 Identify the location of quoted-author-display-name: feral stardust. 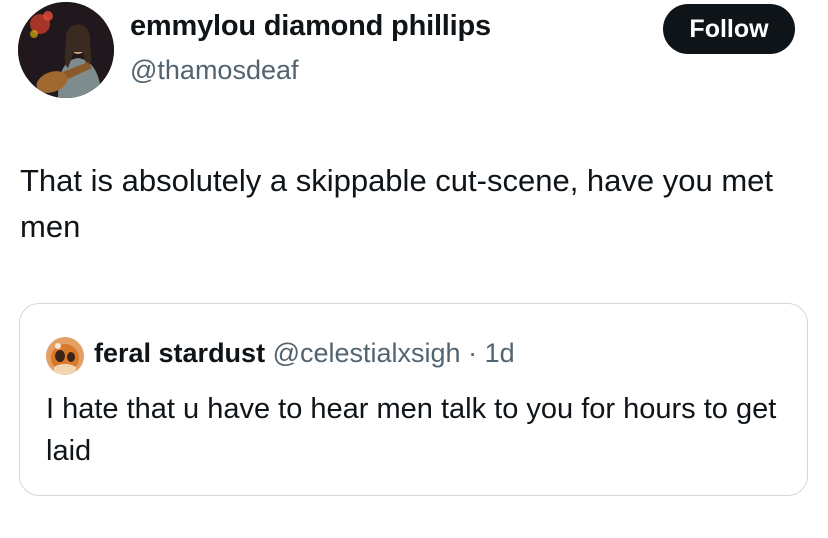
(179, 353).